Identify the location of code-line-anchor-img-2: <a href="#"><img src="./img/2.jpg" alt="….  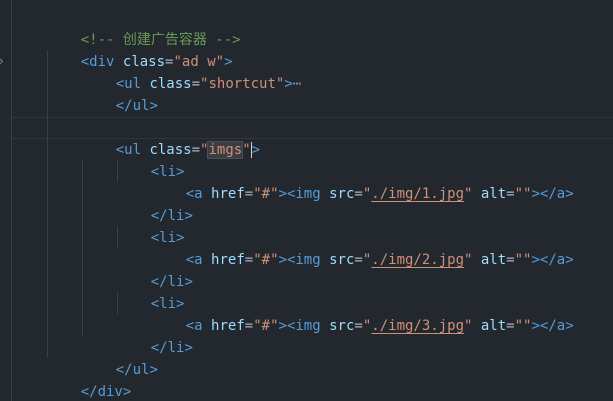
(363, 247).